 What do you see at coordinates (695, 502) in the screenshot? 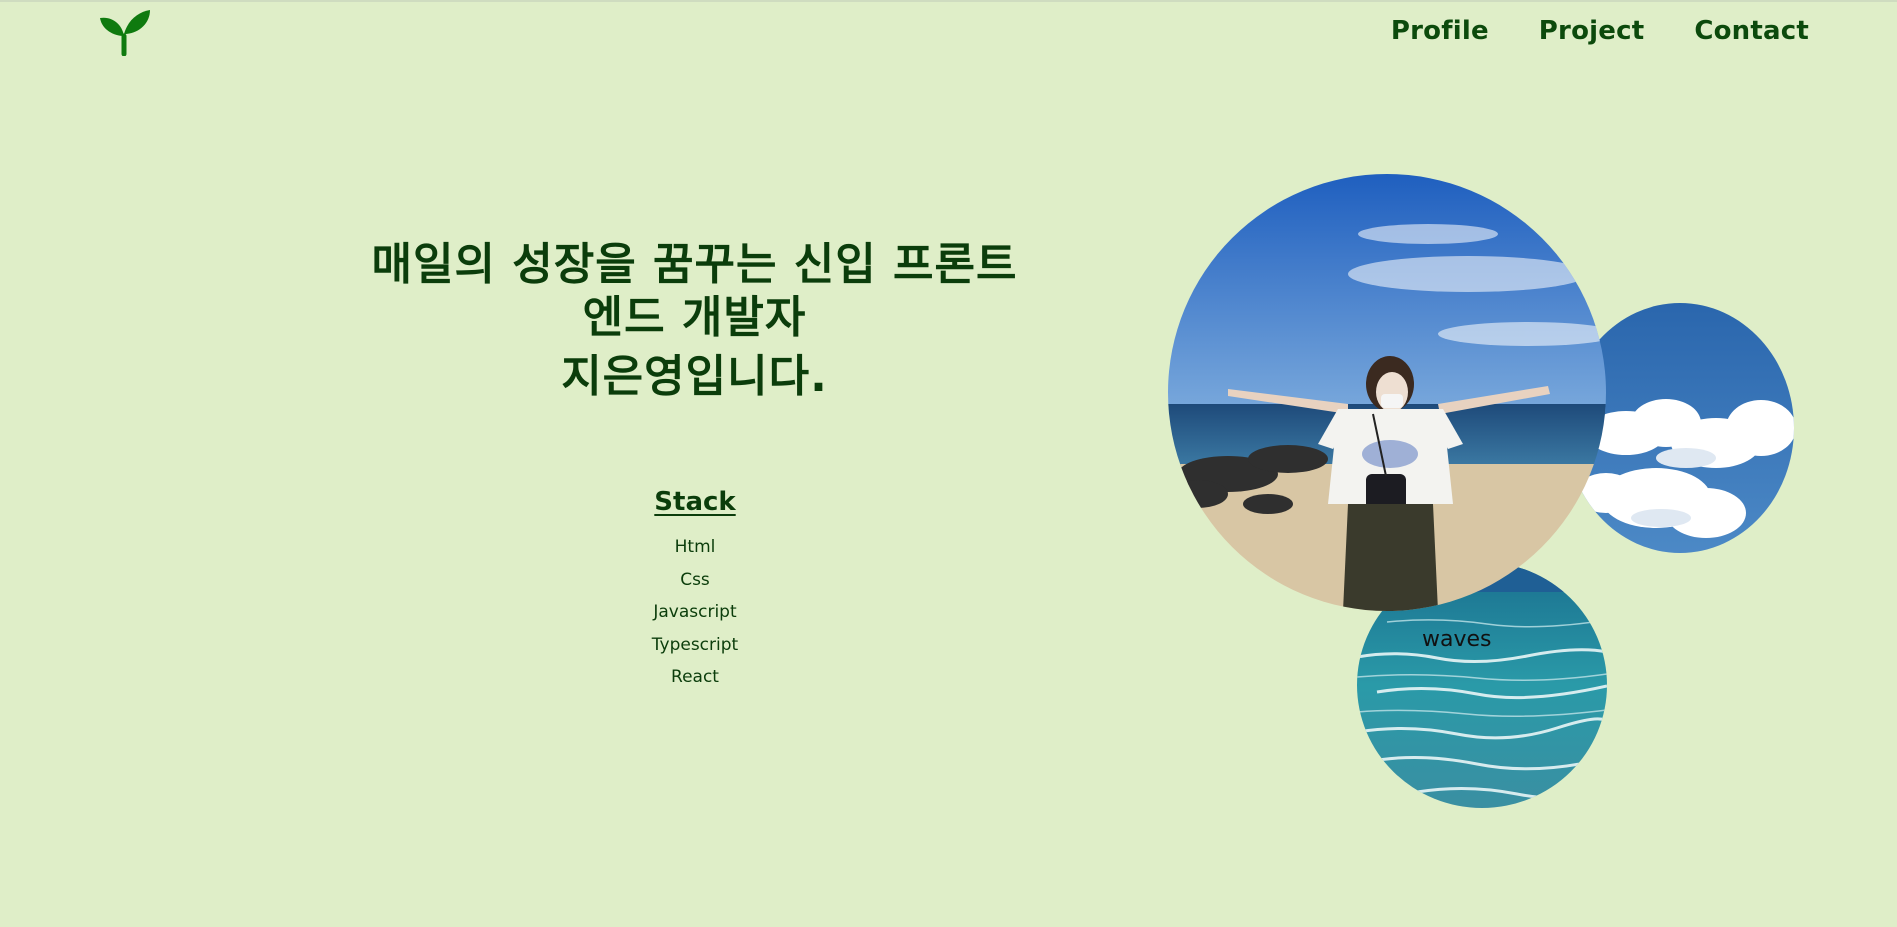
I see `stack-title: Stack` at bounding box center [695, 502].